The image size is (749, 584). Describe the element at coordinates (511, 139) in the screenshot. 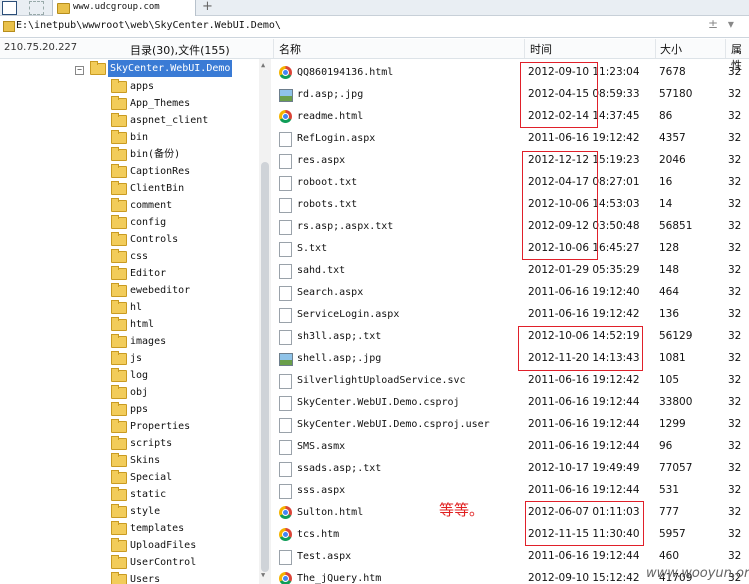

I see `table-row: RefLogin.aspx 2011-06-16 19:12:42 4357 32` at that location.